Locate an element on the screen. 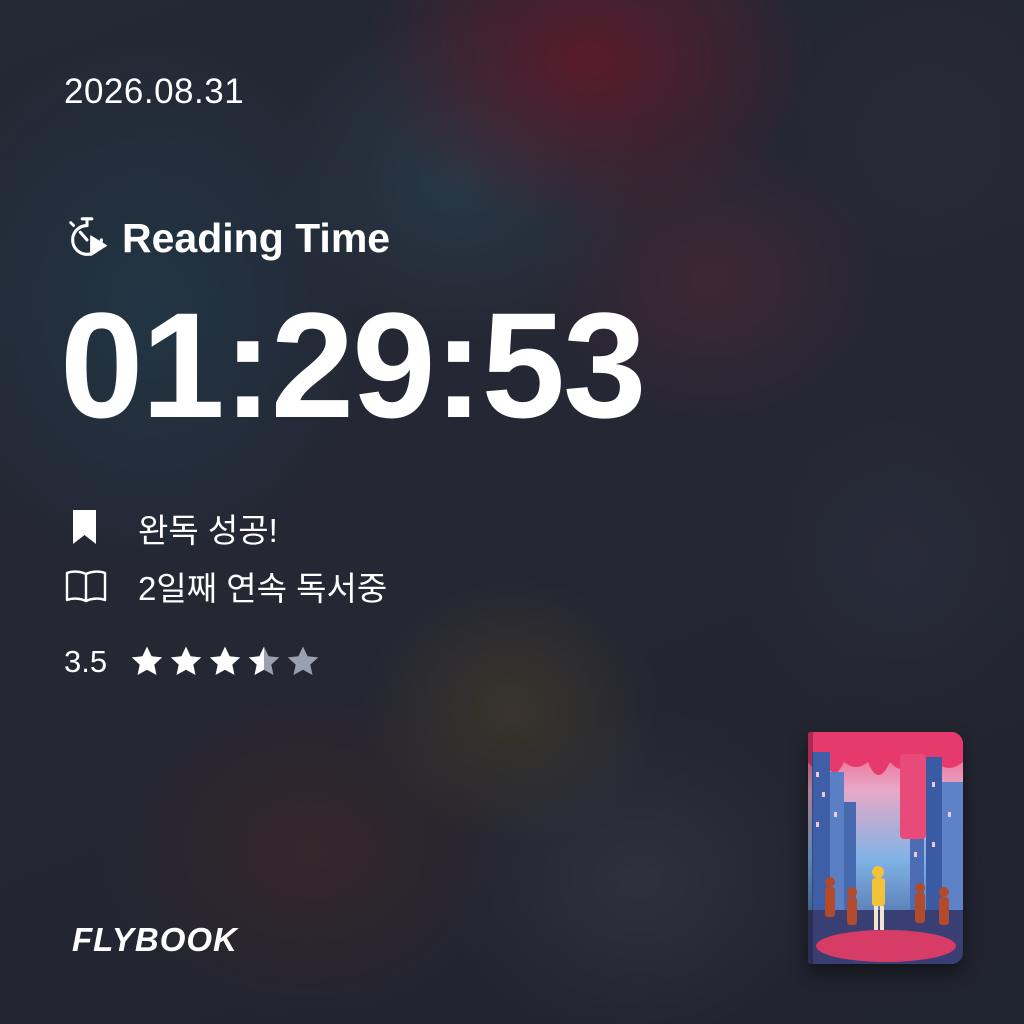  star-rating is located at coordinates (226, 662).